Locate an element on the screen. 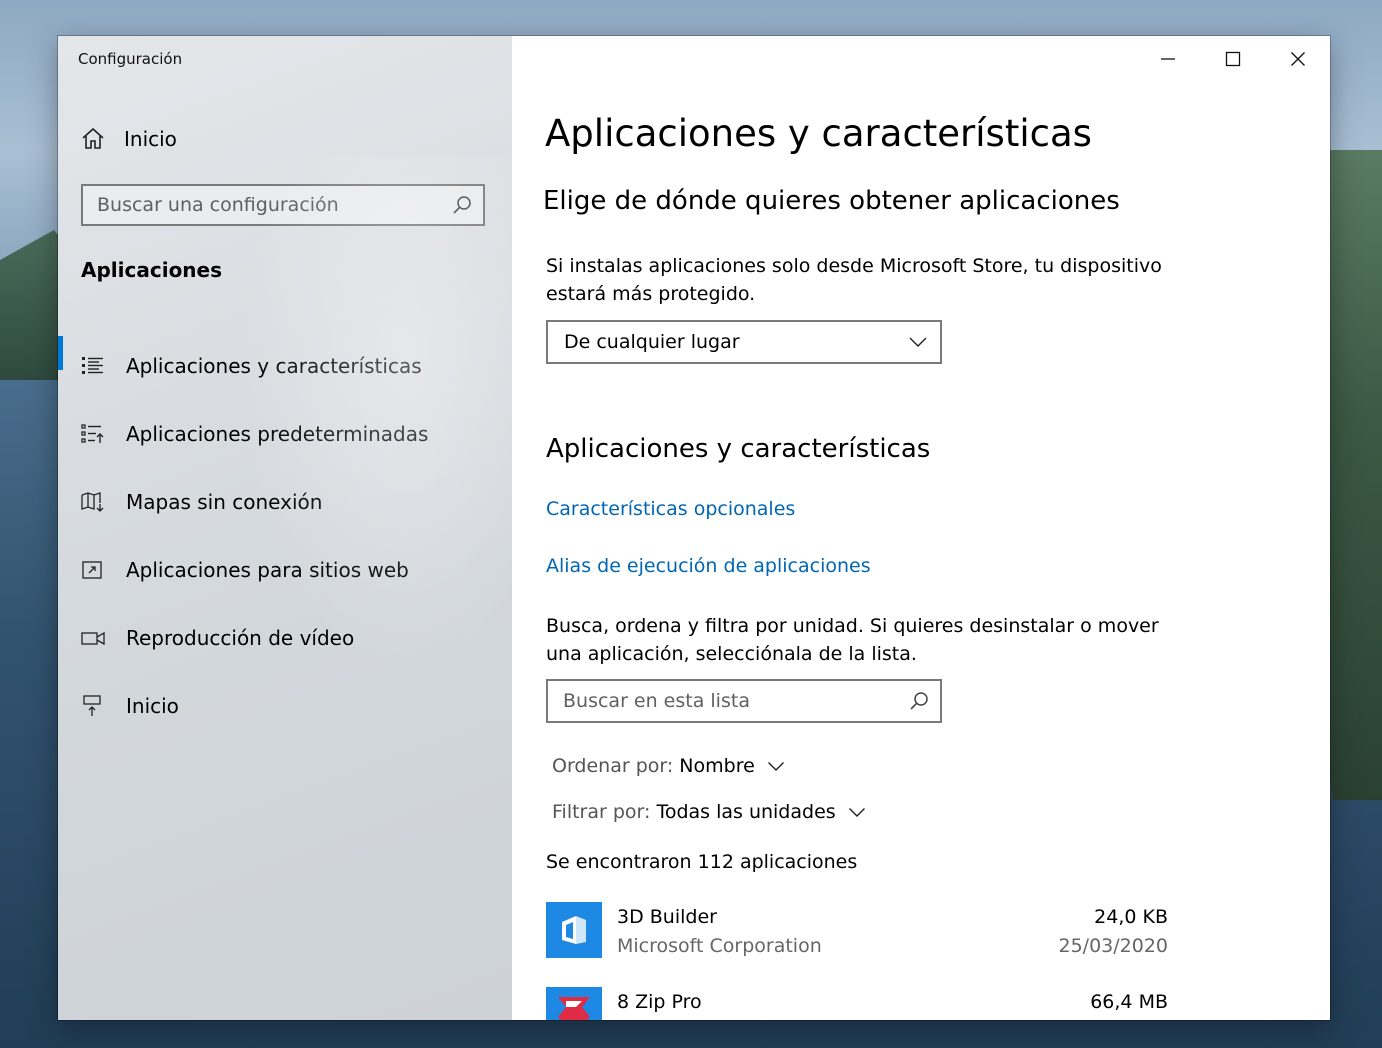  sidebar-item-label: Inicio is located at coordinates (152, 706).